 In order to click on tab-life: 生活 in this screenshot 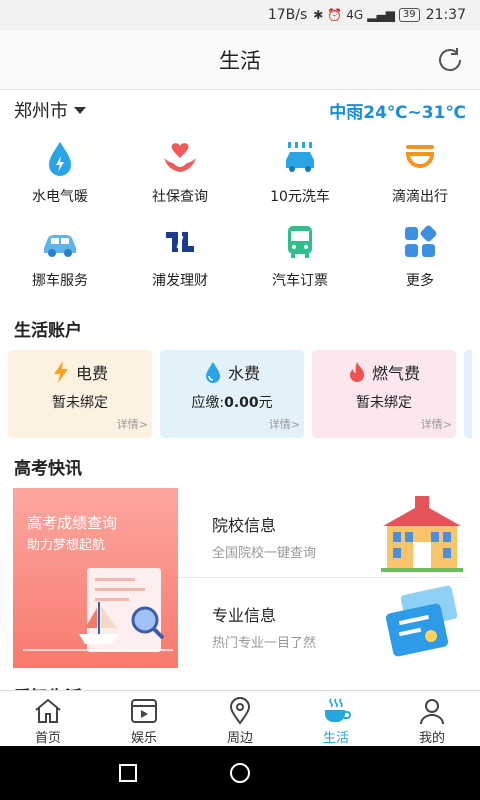, I will do `click(336, 718)`.